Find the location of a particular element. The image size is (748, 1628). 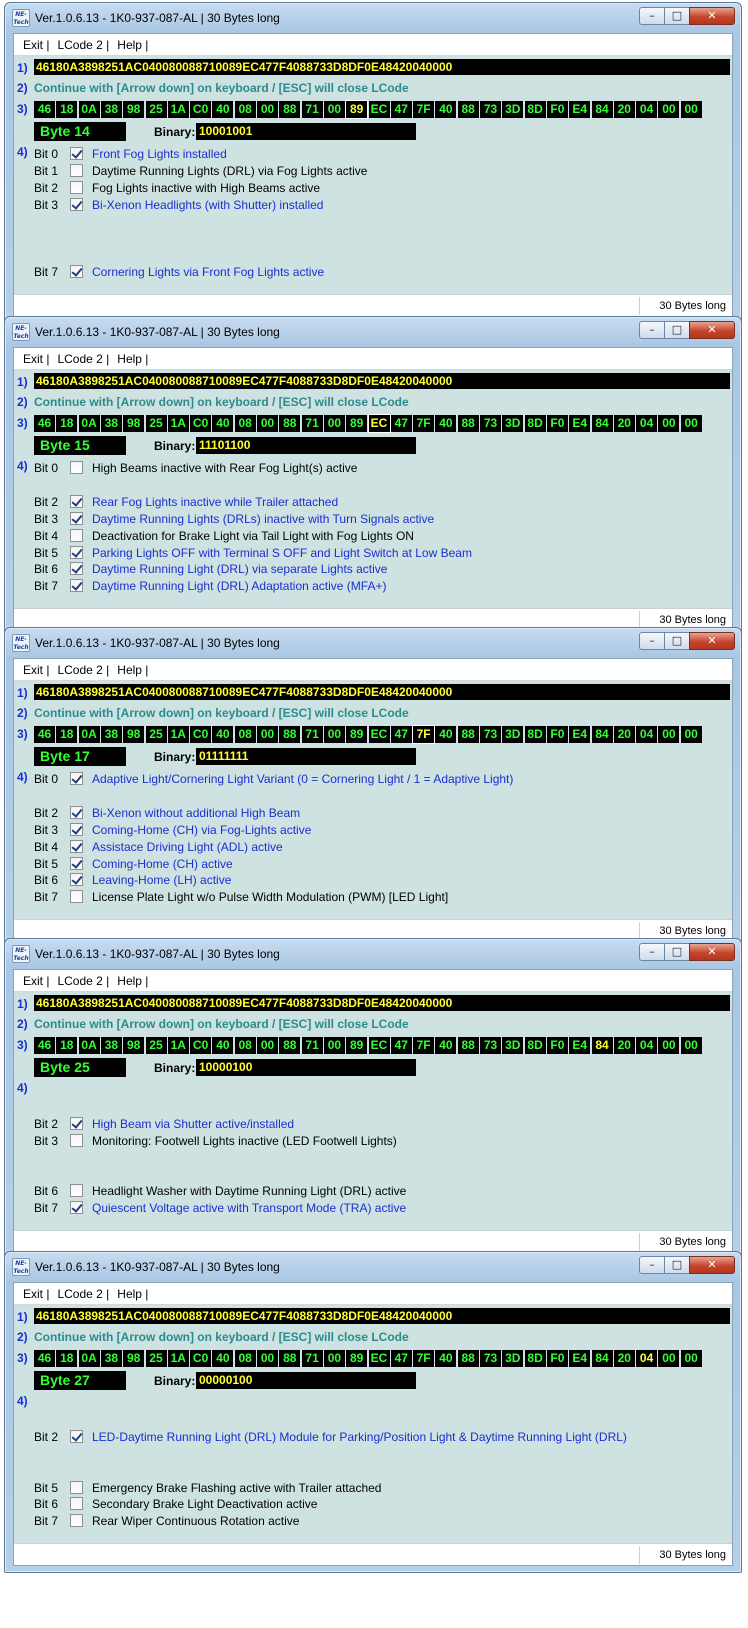

byte-cell-selected: 89 is located at coordinates (357, 109).